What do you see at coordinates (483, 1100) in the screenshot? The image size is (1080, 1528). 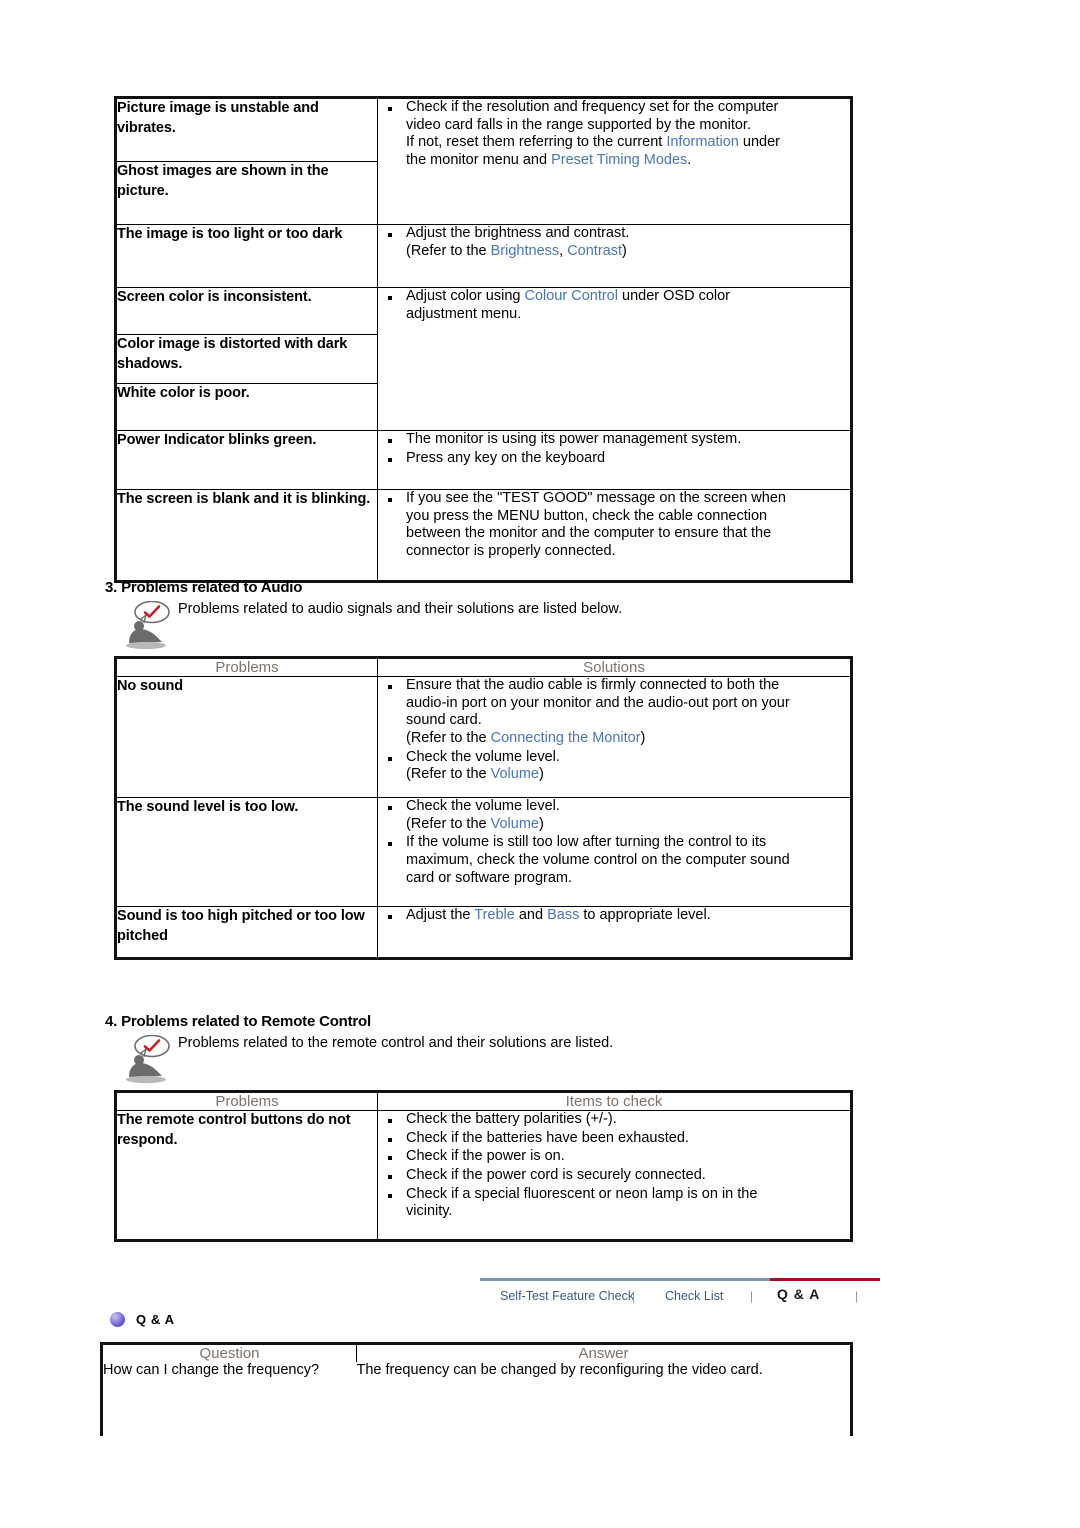 I see `table-header-row: Problems Items to check` at bounding box center [483, 1100].